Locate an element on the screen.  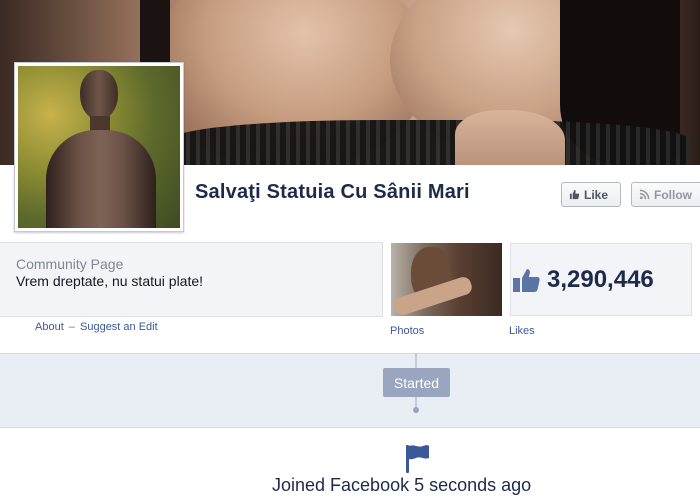
rss-icon is located at coordinates (644, 194).